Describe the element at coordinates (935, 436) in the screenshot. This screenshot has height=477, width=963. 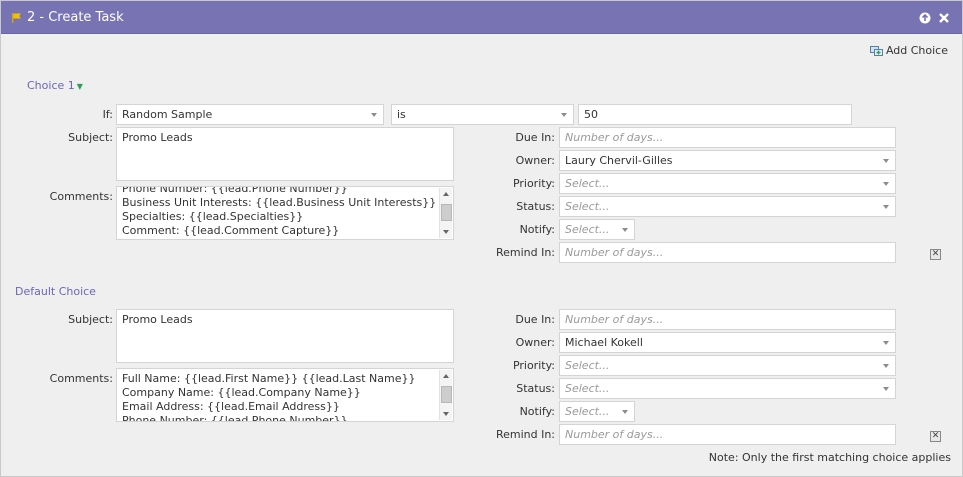
I see `delete-default-choice-icon: ✕` at that location.